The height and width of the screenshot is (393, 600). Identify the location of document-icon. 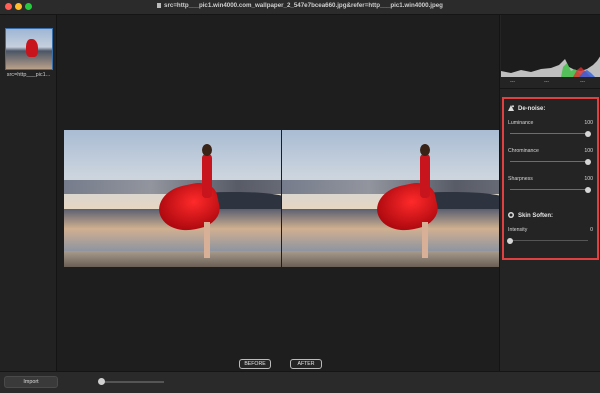
(159, 5).